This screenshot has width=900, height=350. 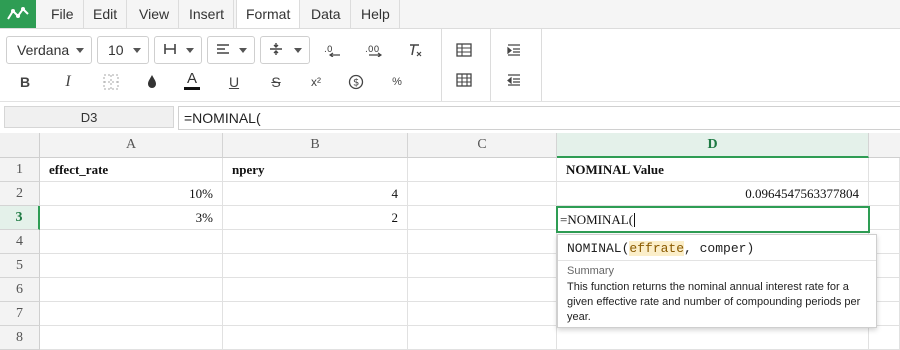 I want to click on percent-icon: %, so click(x=397, y=82).